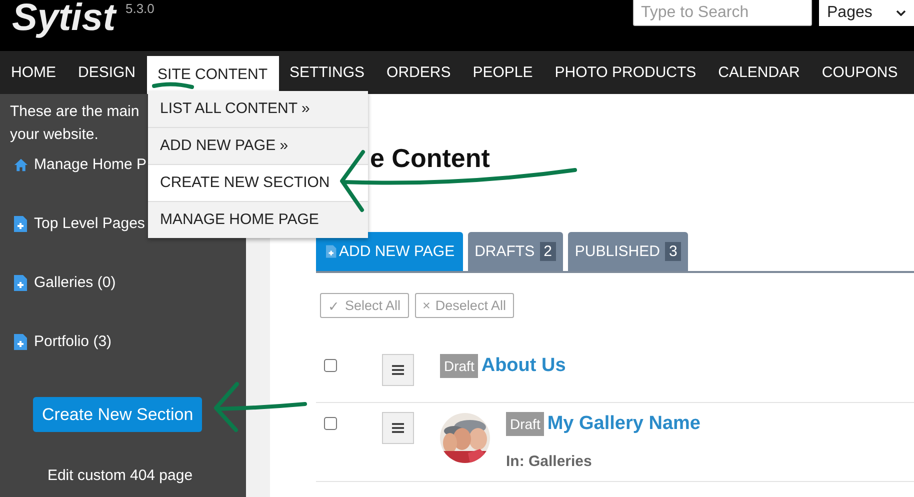 This screenshot has height=497, width=914. Describe the element at coordinates (866, 13) in the screenshot. I see `scope-select: Pages` at that location.